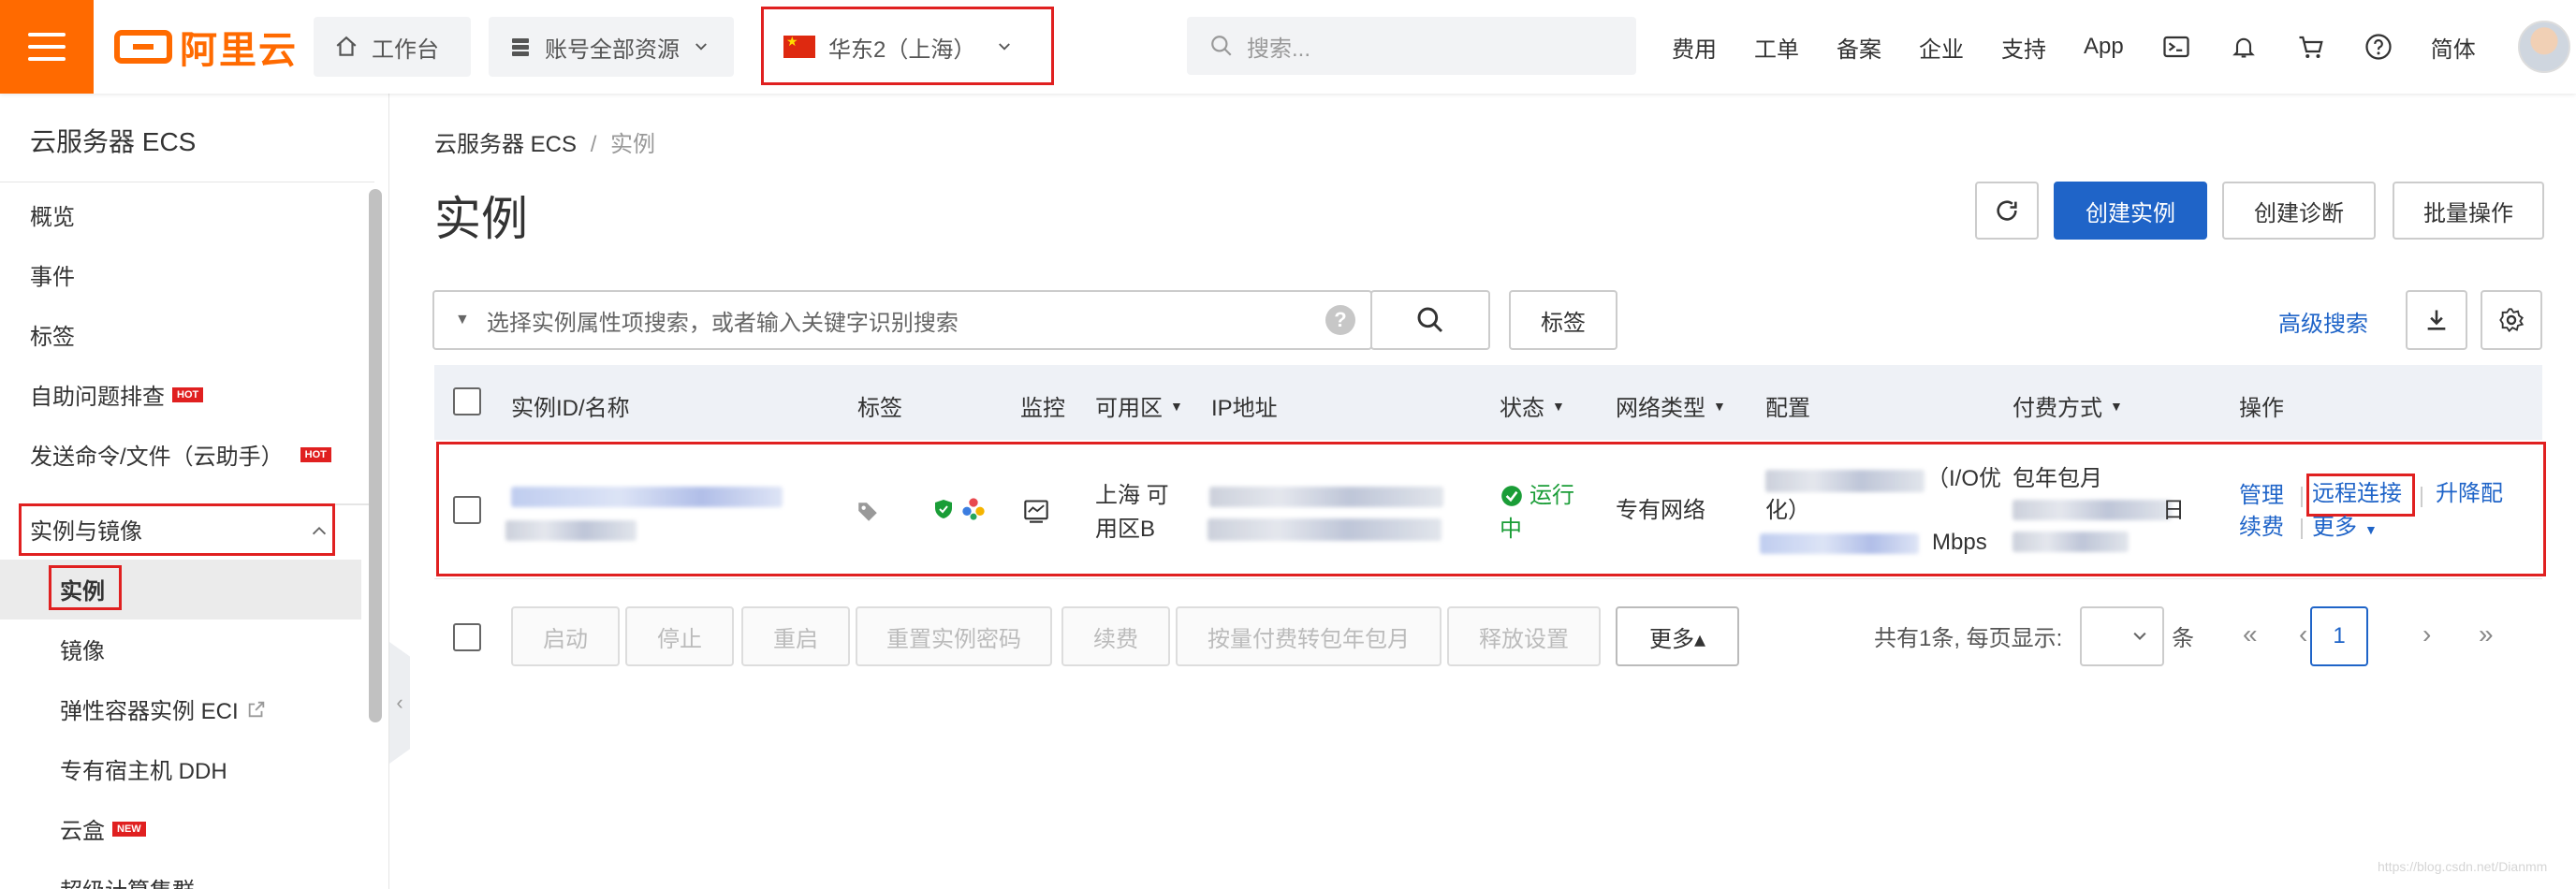  I want to click on column-header-network: 网络类型 ▼, so click(1671, 405).